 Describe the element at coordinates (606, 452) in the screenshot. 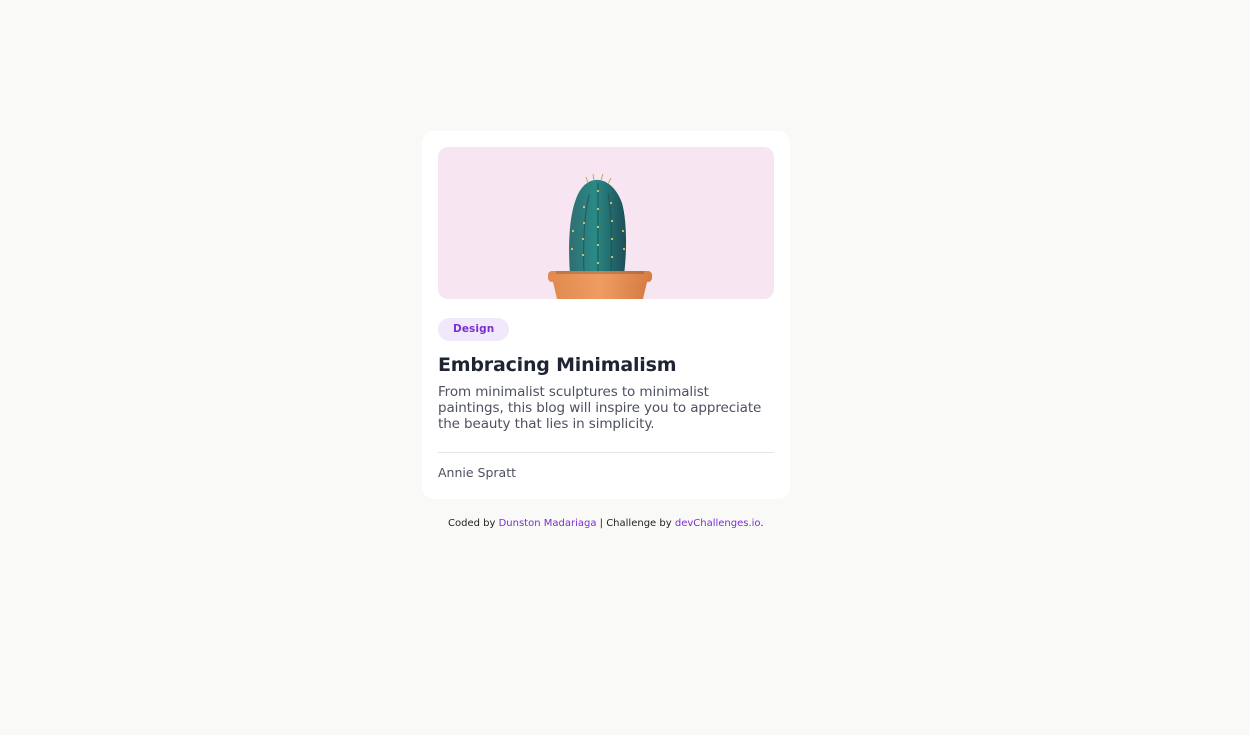

I see `divider` at that location.